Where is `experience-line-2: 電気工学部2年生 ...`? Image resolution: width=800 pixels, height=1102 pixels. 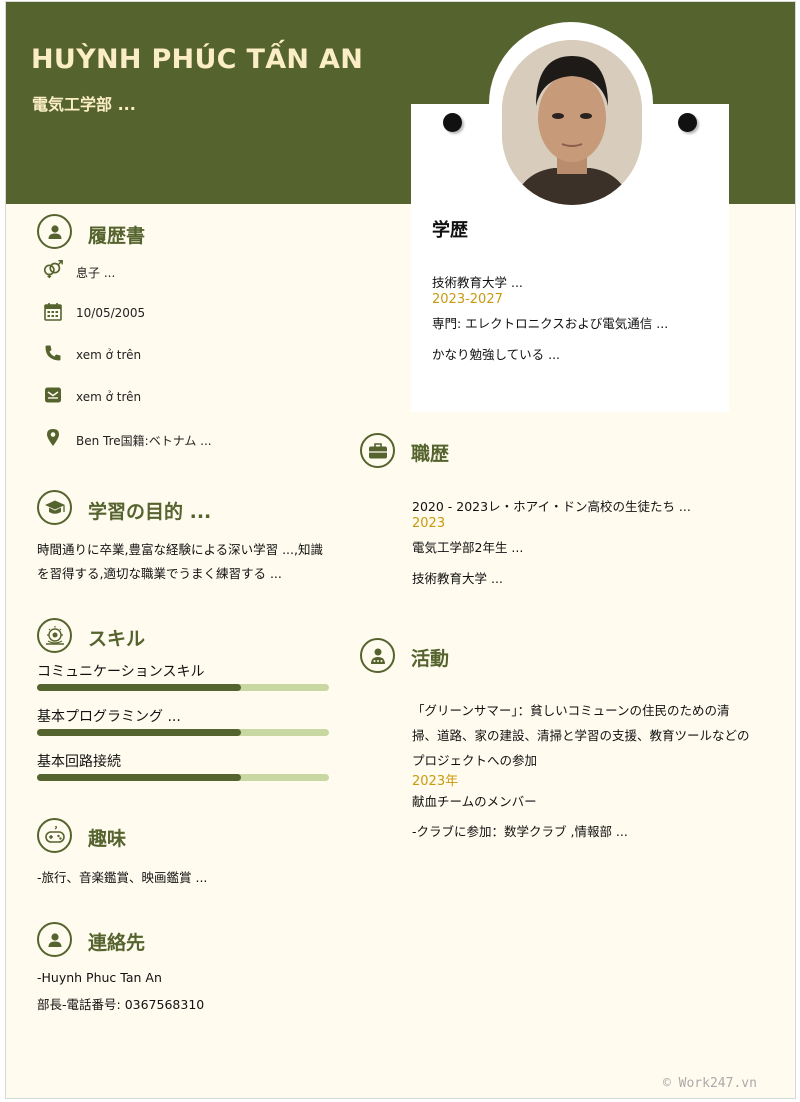 experience-line-2: 電気工学部2年生 ... is located at coordinates (468, 547).